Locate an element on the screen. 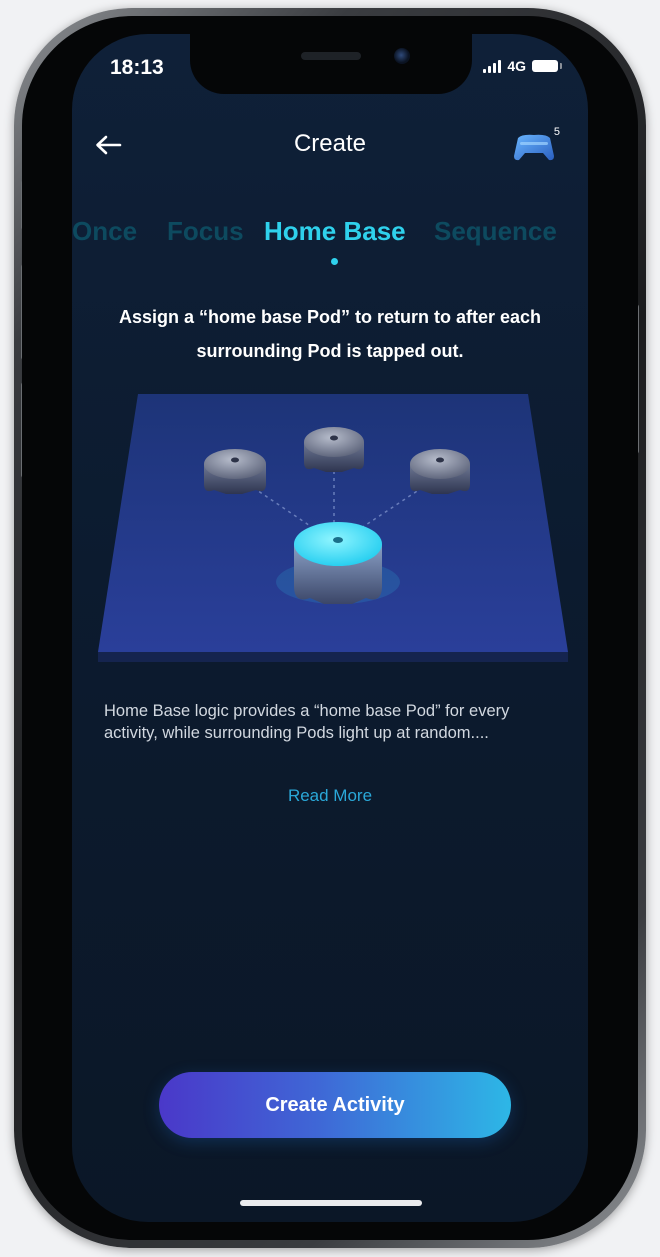 This screenshot has width=660, height=1257. mode-tabs: Once Focus Home Base Sequence is located at coordinates (330, 236).